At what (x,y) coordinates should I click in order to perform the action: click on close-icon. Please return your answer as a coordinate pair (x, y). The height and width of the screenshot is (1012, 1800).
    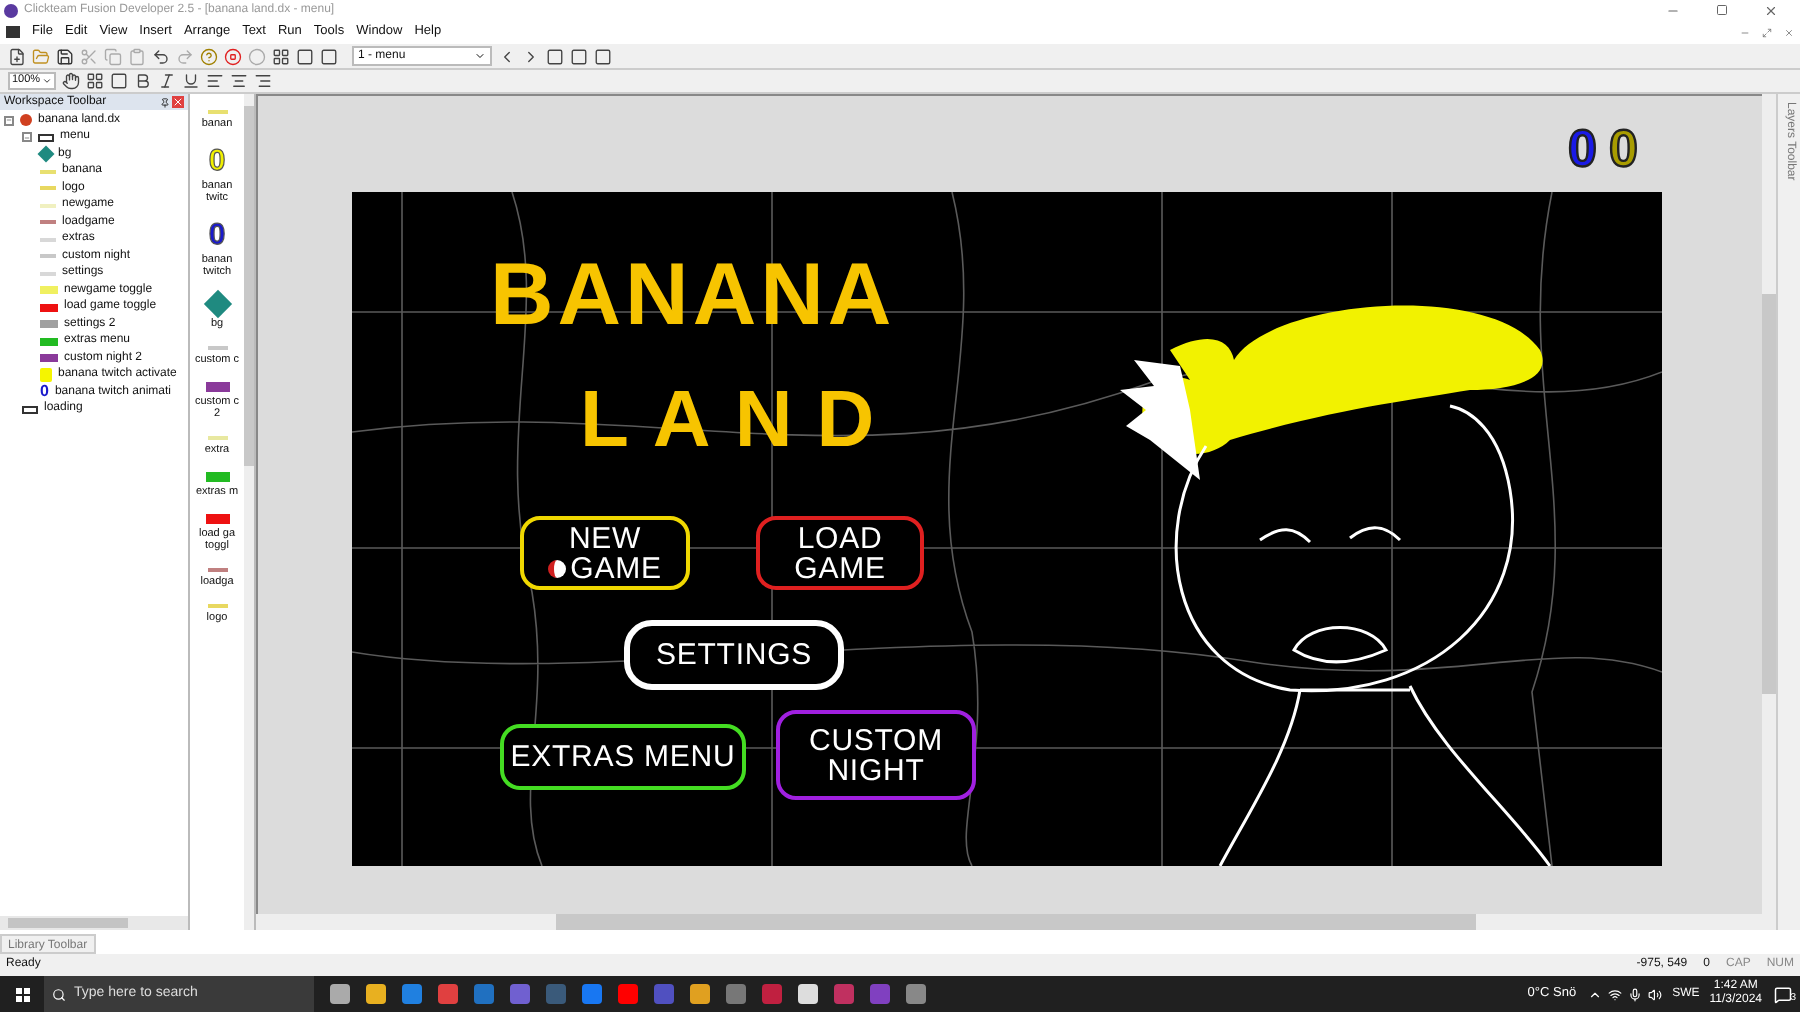
    Looking at the image, I should click on (1771, 10).